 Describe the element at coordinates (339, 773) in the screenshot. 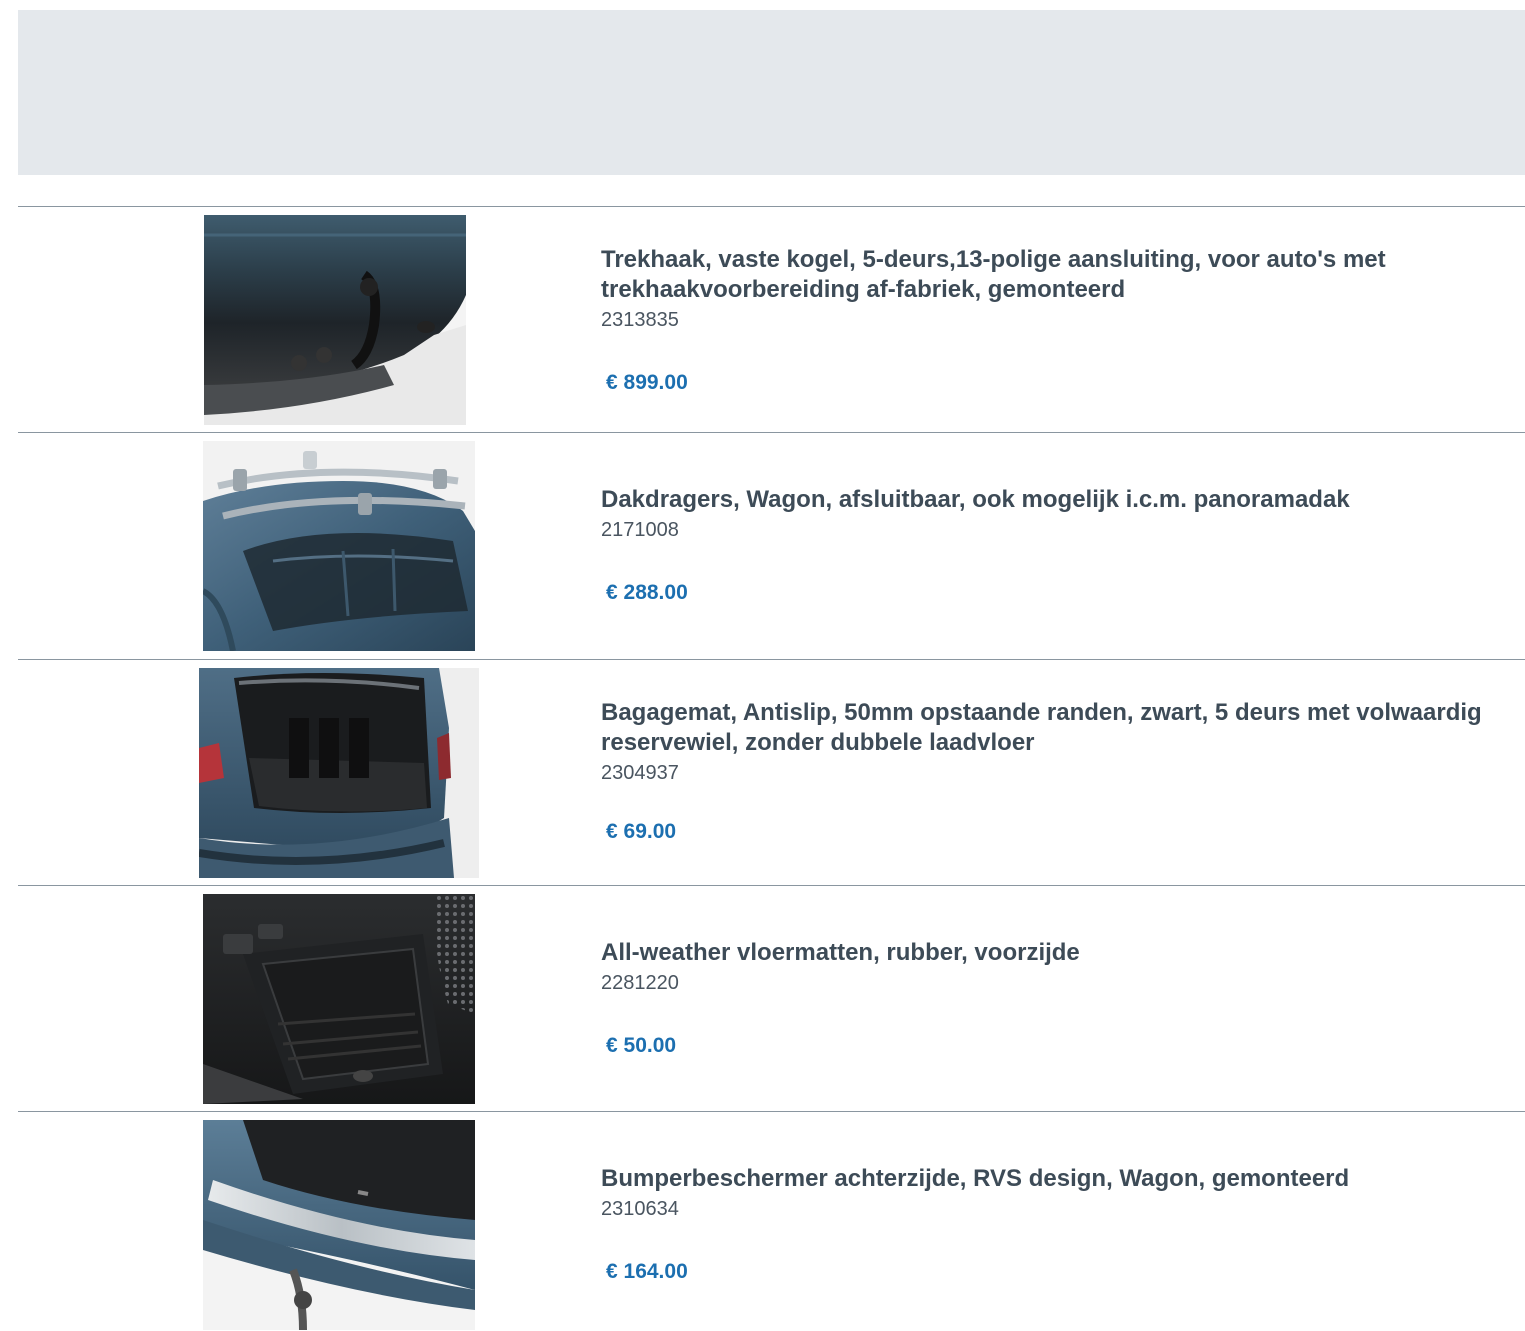

I see `luggage-mat-photo` at that location.